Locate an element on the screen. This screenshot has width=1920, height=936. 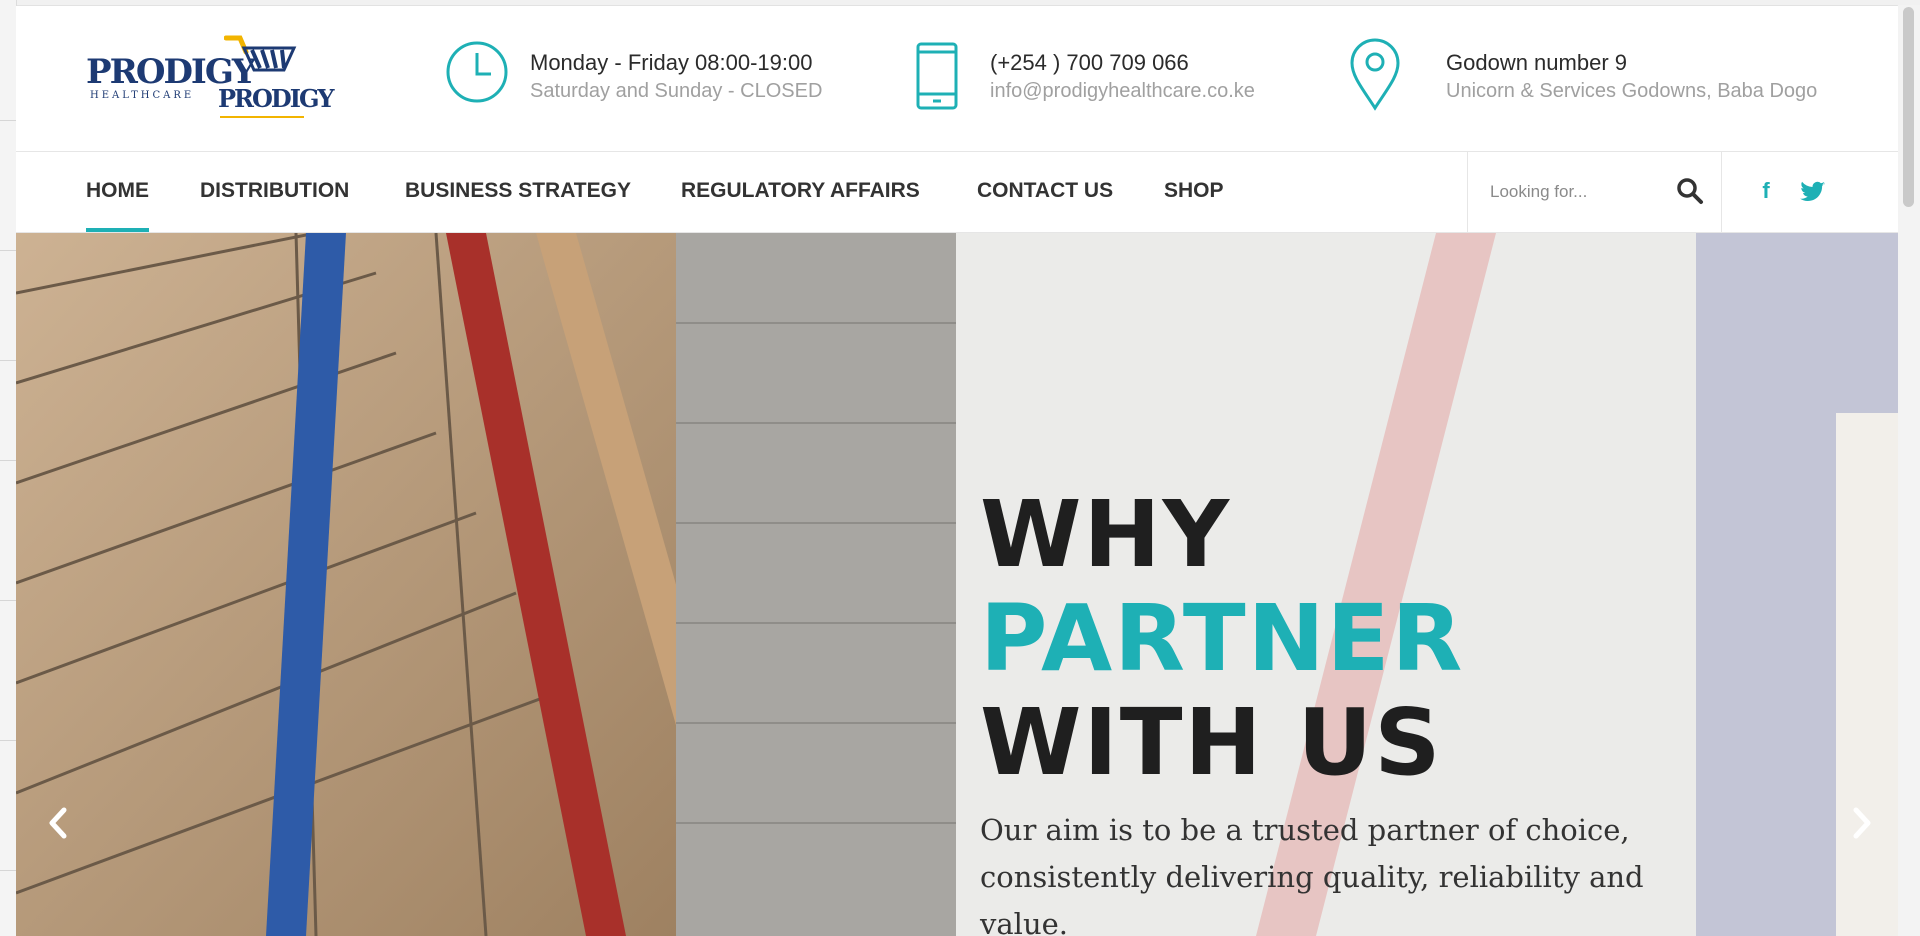
chevron-left-icon is located at coordinates (58, 823).